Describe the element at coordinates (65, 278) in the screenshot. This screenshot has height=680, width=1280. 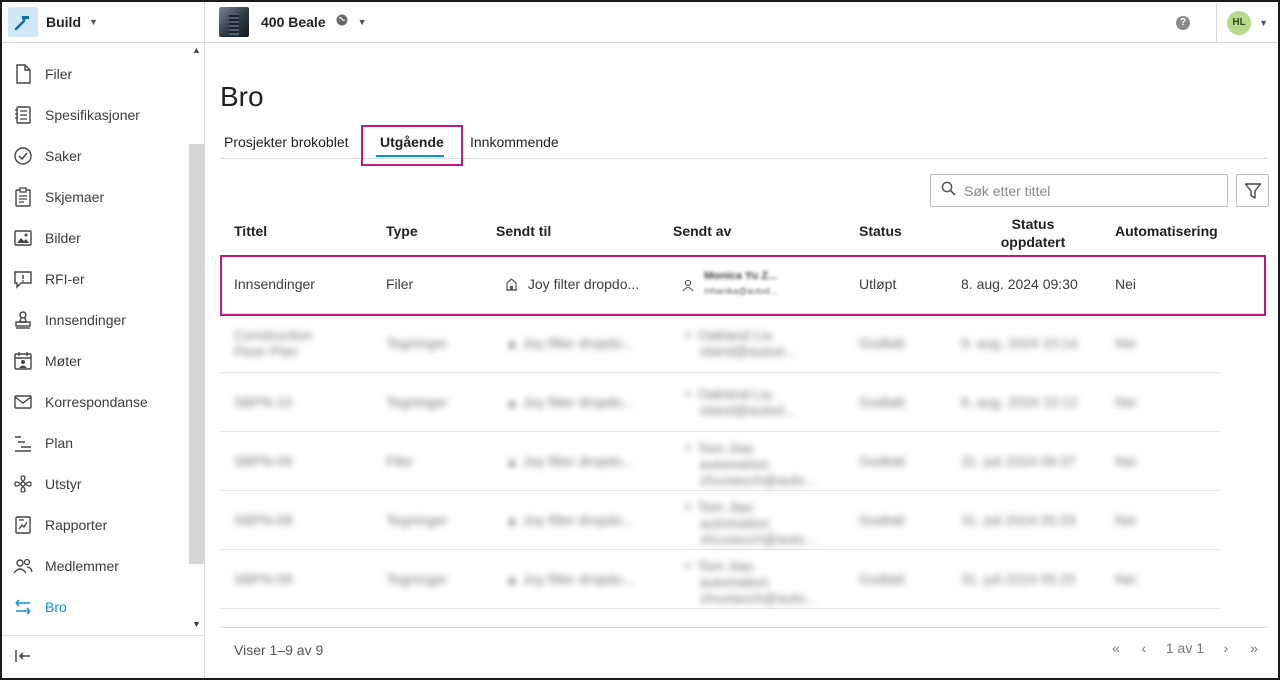
I see `sidebar-item-label: RFI-er` at that location.